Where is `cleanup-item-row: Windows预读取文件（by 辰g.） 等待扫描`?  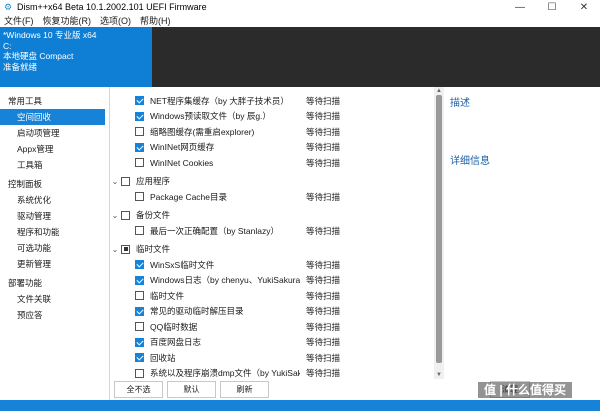 cleanup-item-row: Windows预读取文件（by 辰g.） 等待扫描 is located at coordinates (272, 117).